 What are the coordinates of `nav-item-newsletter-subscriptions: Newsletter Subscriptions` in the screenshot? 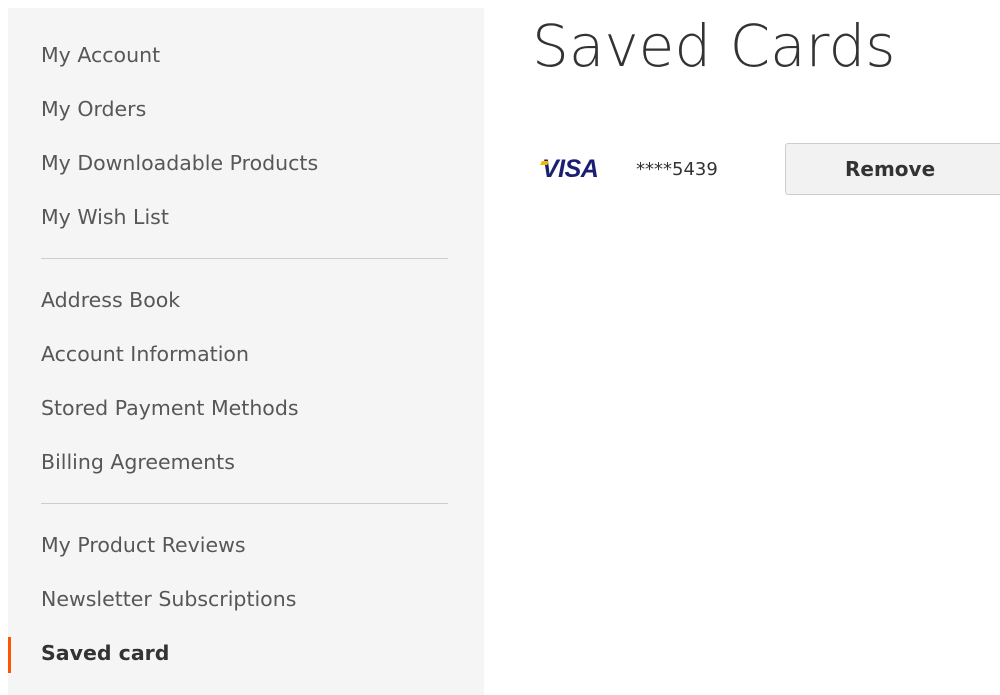 It's located at (246, 599).